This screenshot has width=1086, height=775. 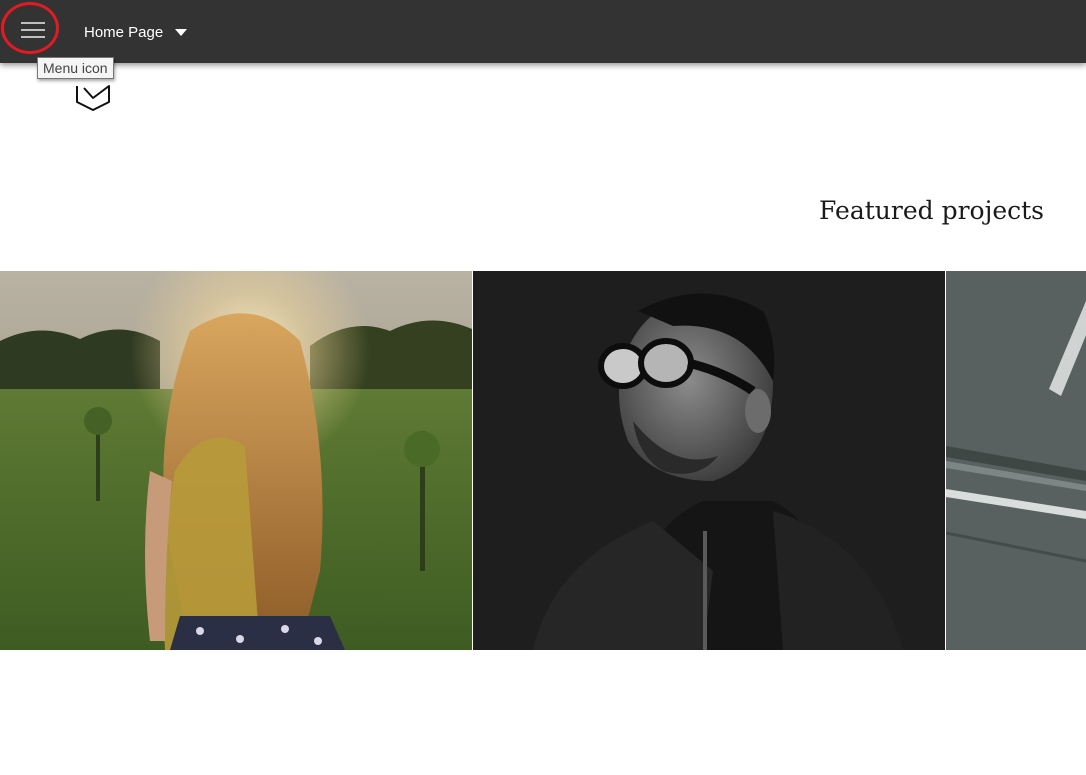 I want to click on menu-tooltip: Menu icon, so click(x=75, y=68).